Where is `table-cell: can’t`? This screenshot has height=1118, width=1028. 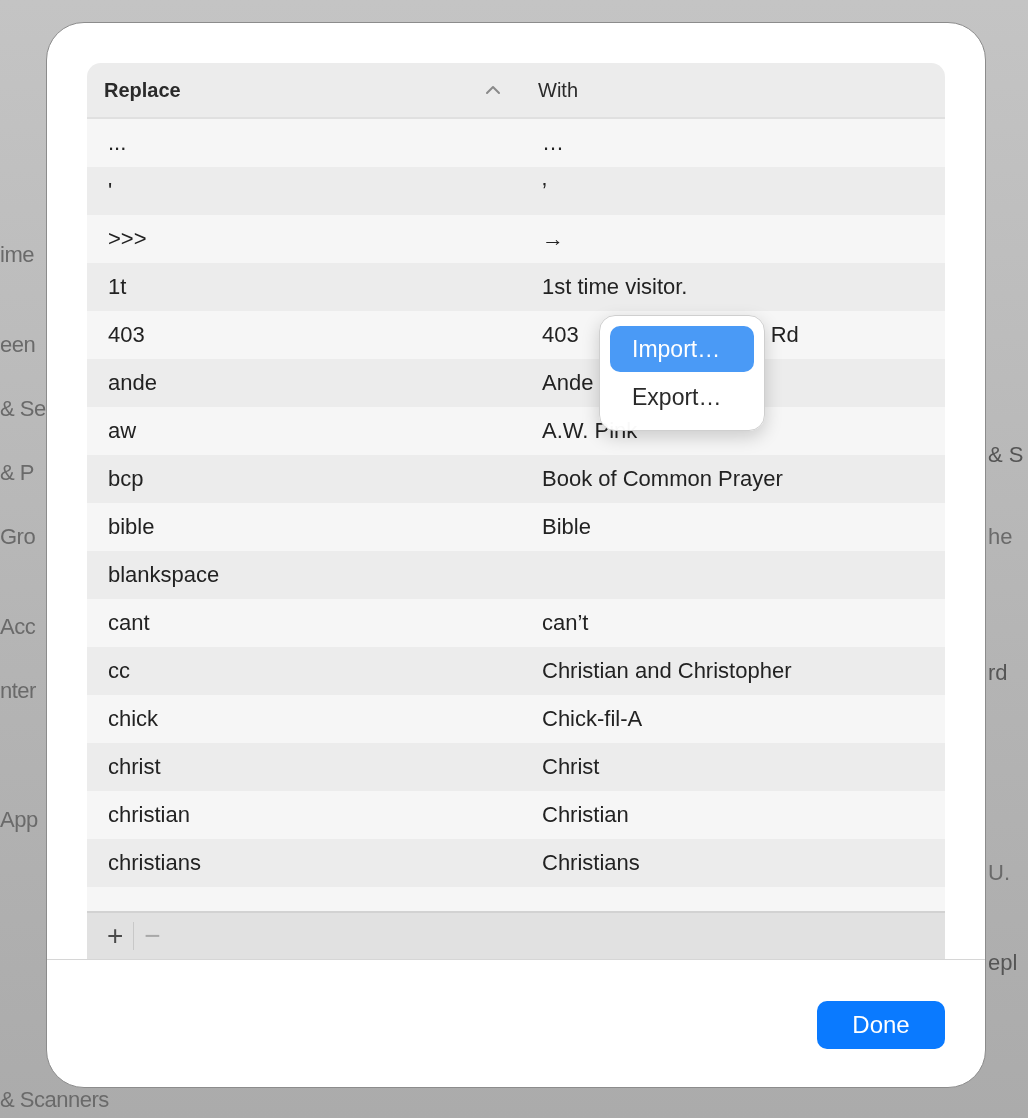 table-cell: can’t is located at coordinates (565, 623).